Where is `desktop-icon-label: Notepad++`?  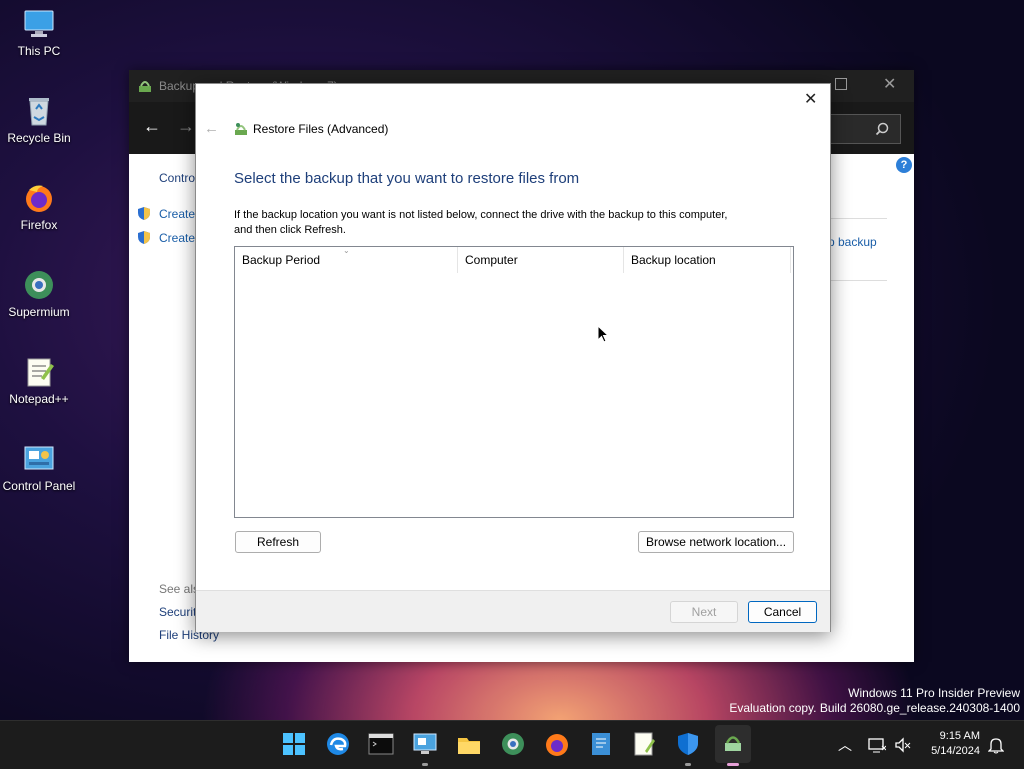
desktop-icon-label: Notepad++ is located at coordinates (39, 399).